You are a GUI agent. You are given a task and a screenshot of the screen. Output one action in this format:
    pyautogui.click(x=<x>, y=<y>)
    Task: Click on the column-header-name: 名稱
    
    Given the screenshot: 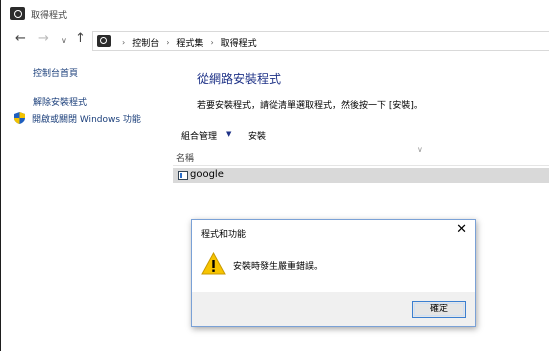 What is the action you would take?
    pyautogui.click(x=185, y=157)
    